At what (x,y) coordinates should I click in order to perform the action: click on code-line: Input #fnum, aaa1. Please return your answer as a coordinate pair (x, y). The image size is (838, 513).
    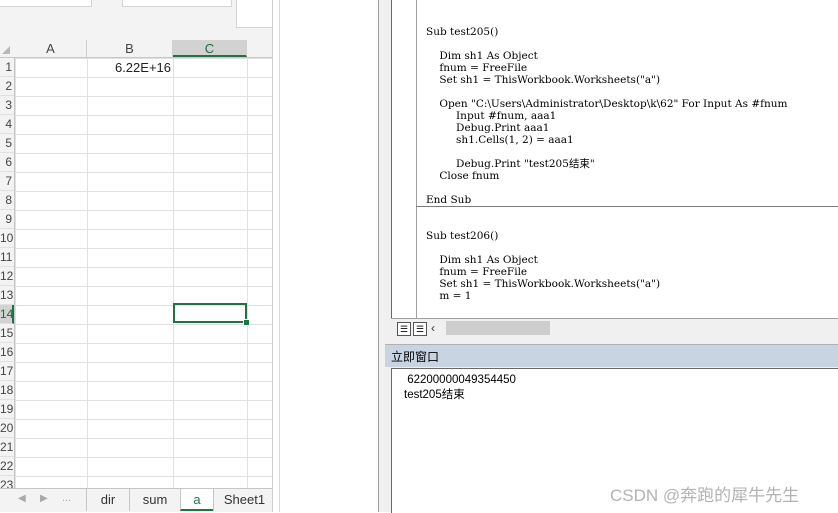
    Looking at the image, I should click on (491, 116).